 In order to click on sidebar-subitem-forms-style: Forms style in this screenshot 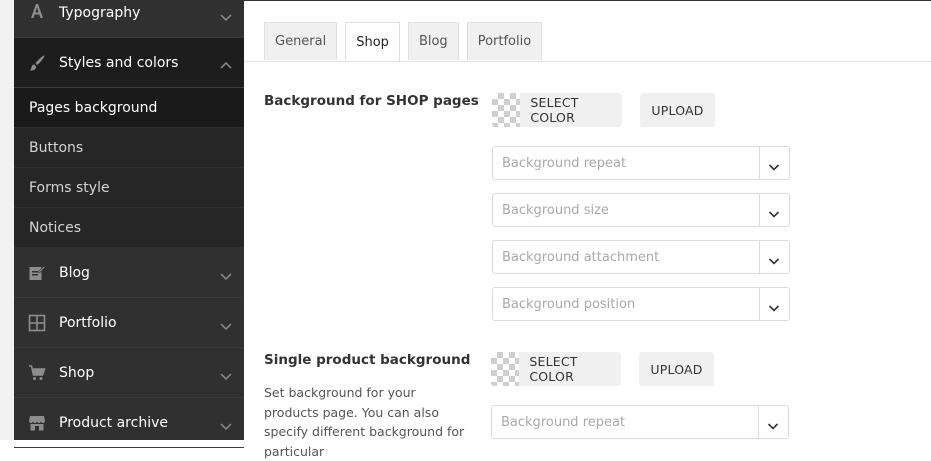, I will do `click(129, 188)`.